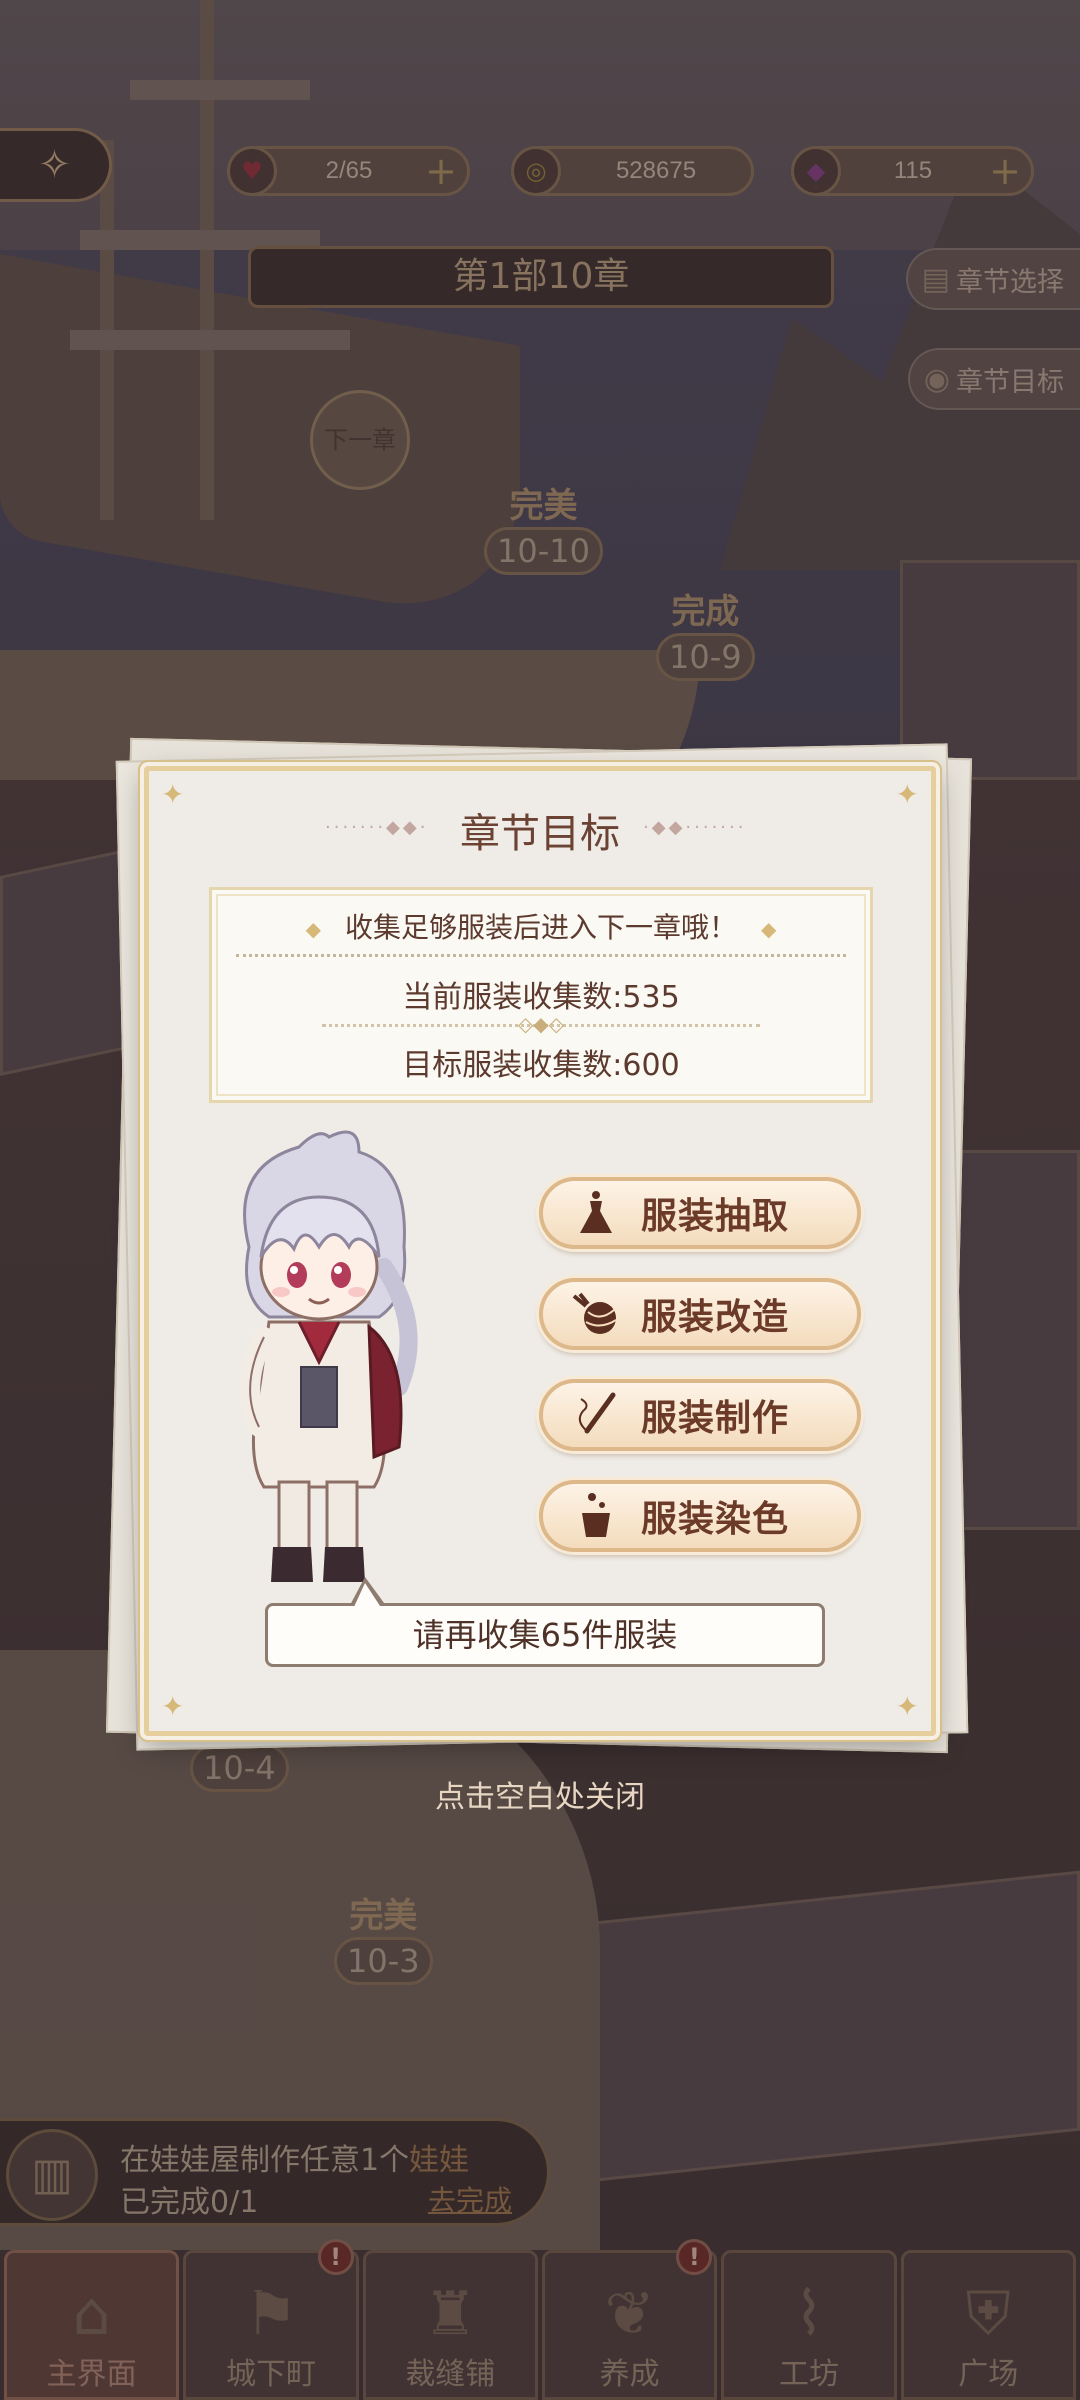  I want to click on costume-draw-label: 服装抽取, so click(715, 1216).